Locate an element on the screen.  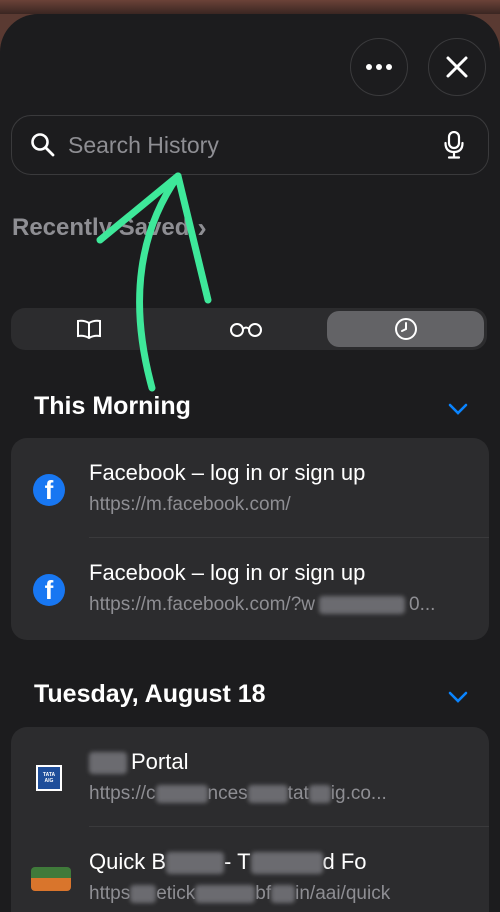
title-part: Quick B is located at coordinates (128, 861).